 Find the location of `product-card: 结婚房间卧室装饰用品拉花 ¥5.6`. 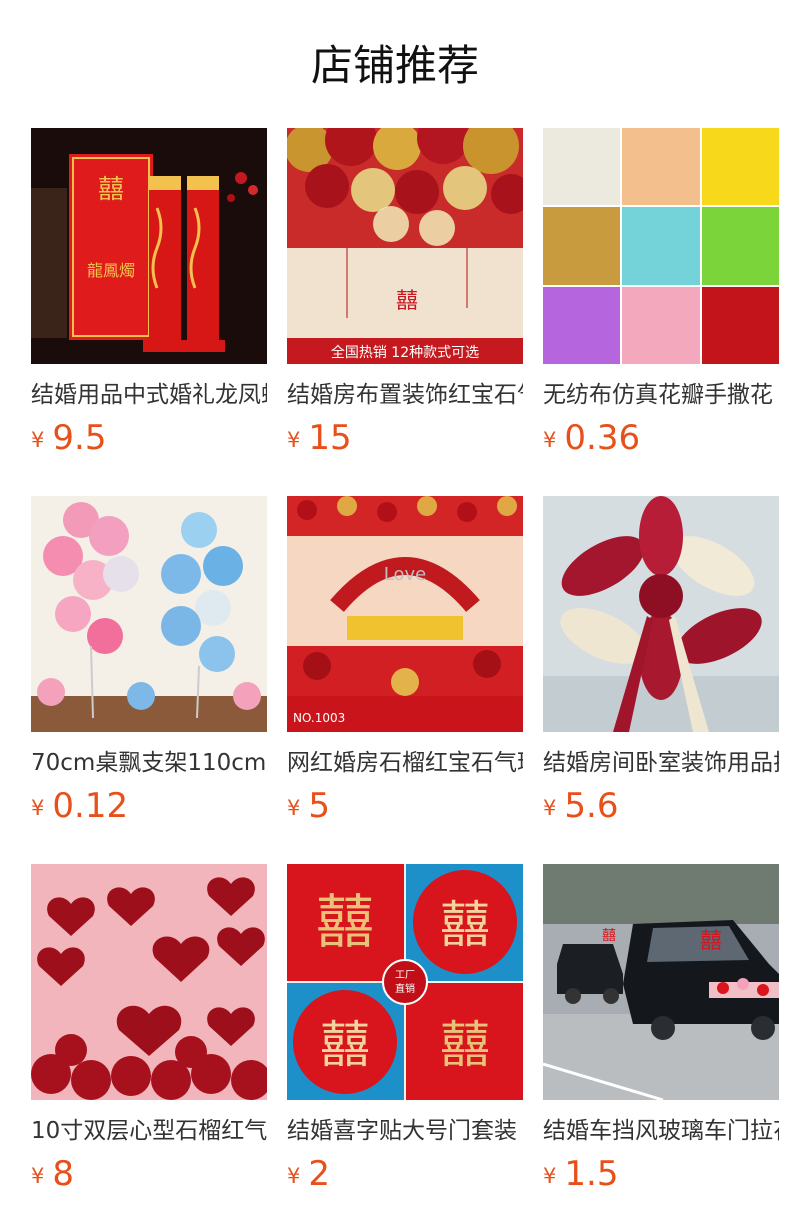

product-card: 结婚房间卧室装饰用品拉花 ¥5.6 is located at coordinates (661, 665).